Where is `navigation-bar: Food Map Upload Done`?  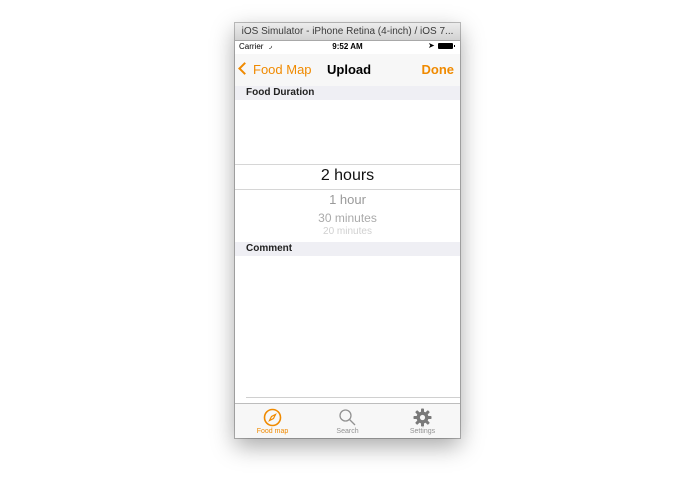 navigation-bar: Food Map Upload Done is located at coordinates (347, 70).